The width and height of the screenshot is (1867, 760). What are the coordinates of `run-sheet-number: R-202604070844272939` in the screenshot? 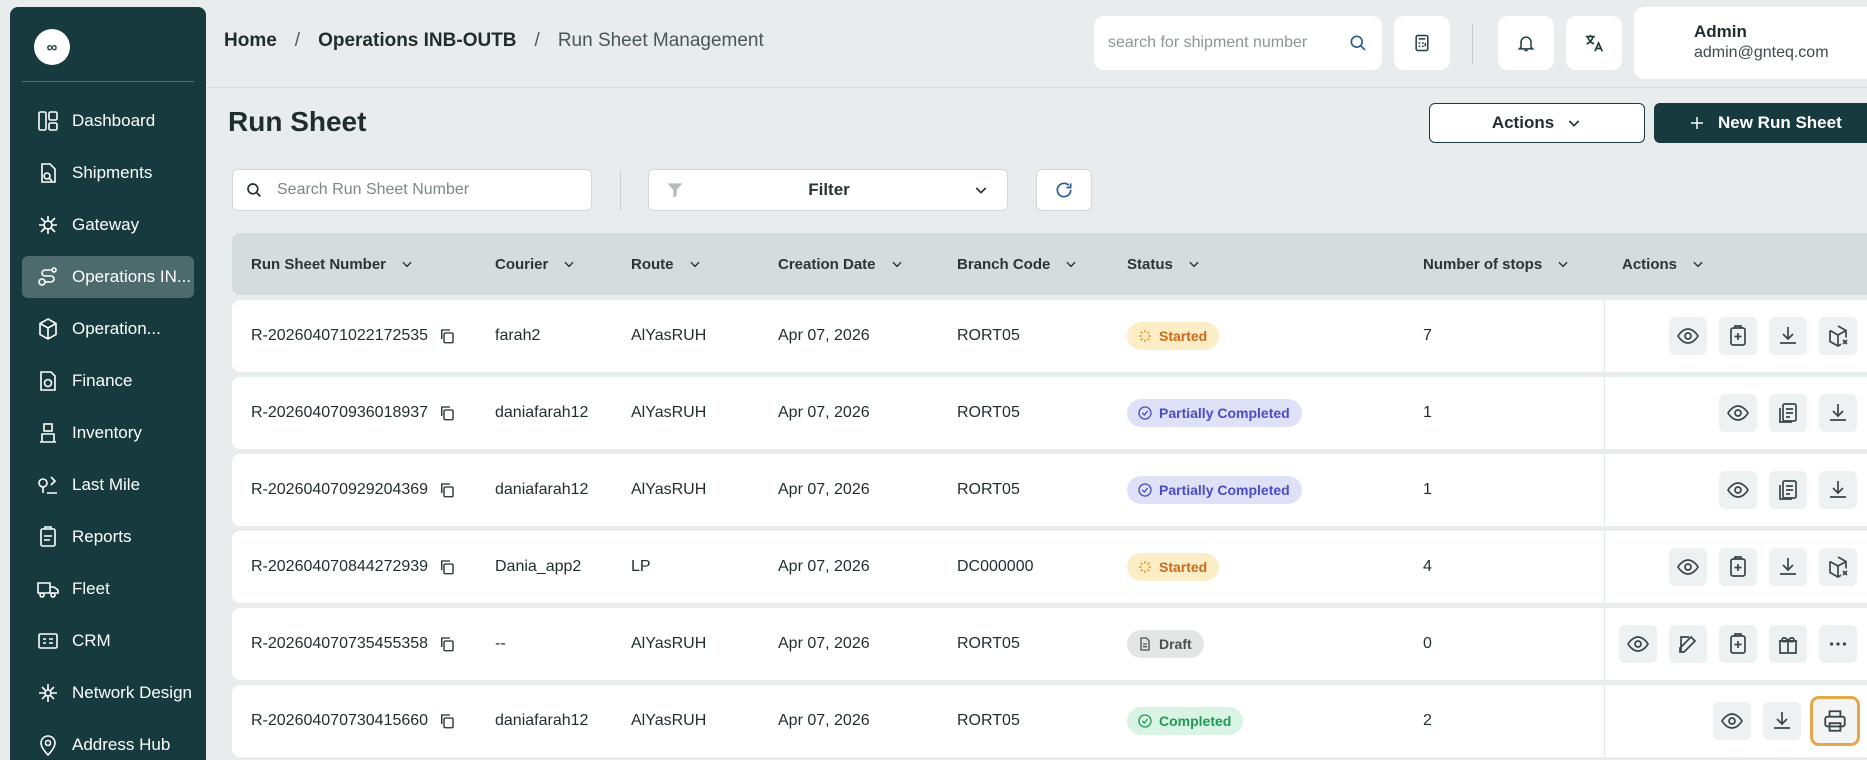 It's located at (339, 567).